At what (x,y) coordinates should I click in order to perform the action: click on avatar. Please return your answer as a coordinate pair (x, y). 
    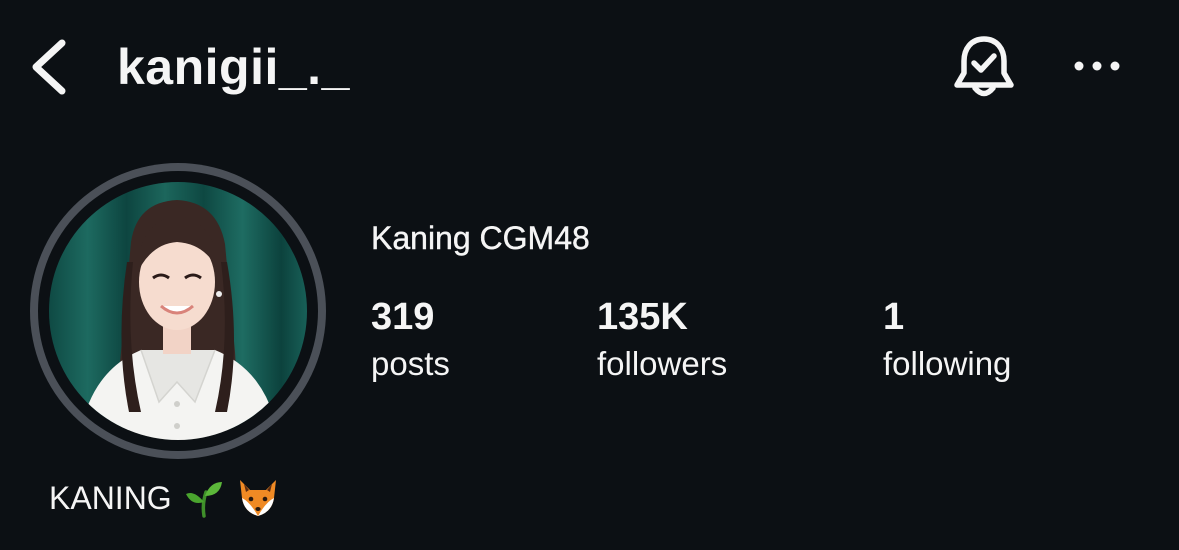
    Looking at the image, I should click on (178, 311).